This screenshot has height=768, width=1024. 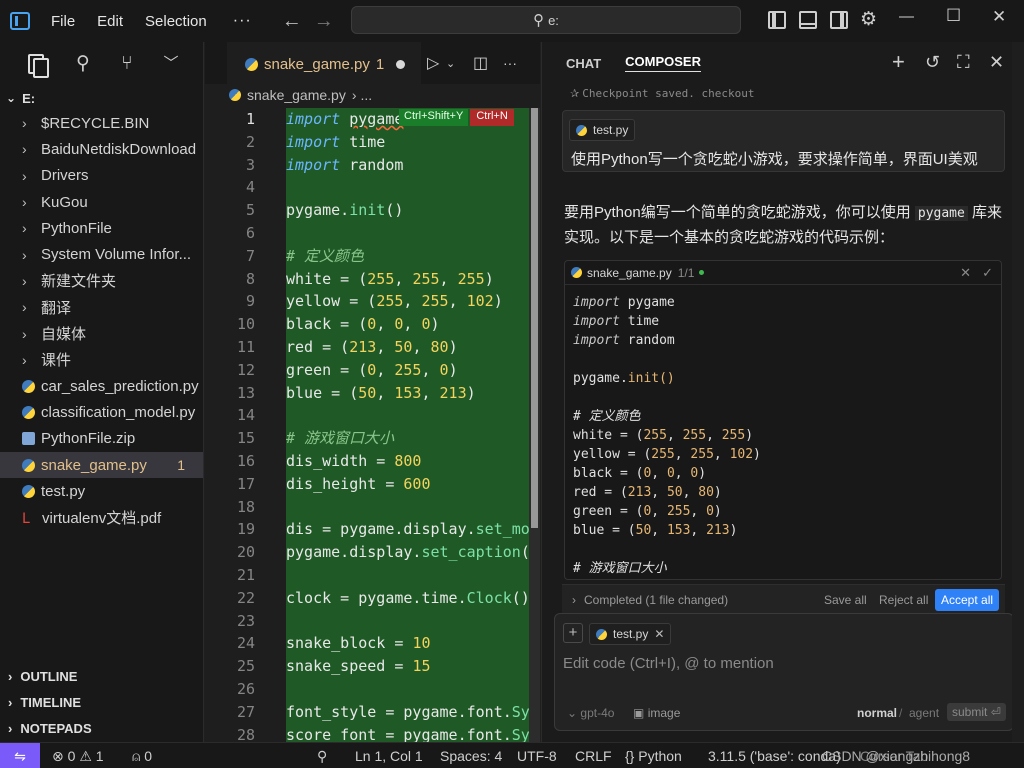 What do you see at coordinates (999, 17) in the screenshot?
I see `close-window-icon: ✕` at bounding box center [999, 17].